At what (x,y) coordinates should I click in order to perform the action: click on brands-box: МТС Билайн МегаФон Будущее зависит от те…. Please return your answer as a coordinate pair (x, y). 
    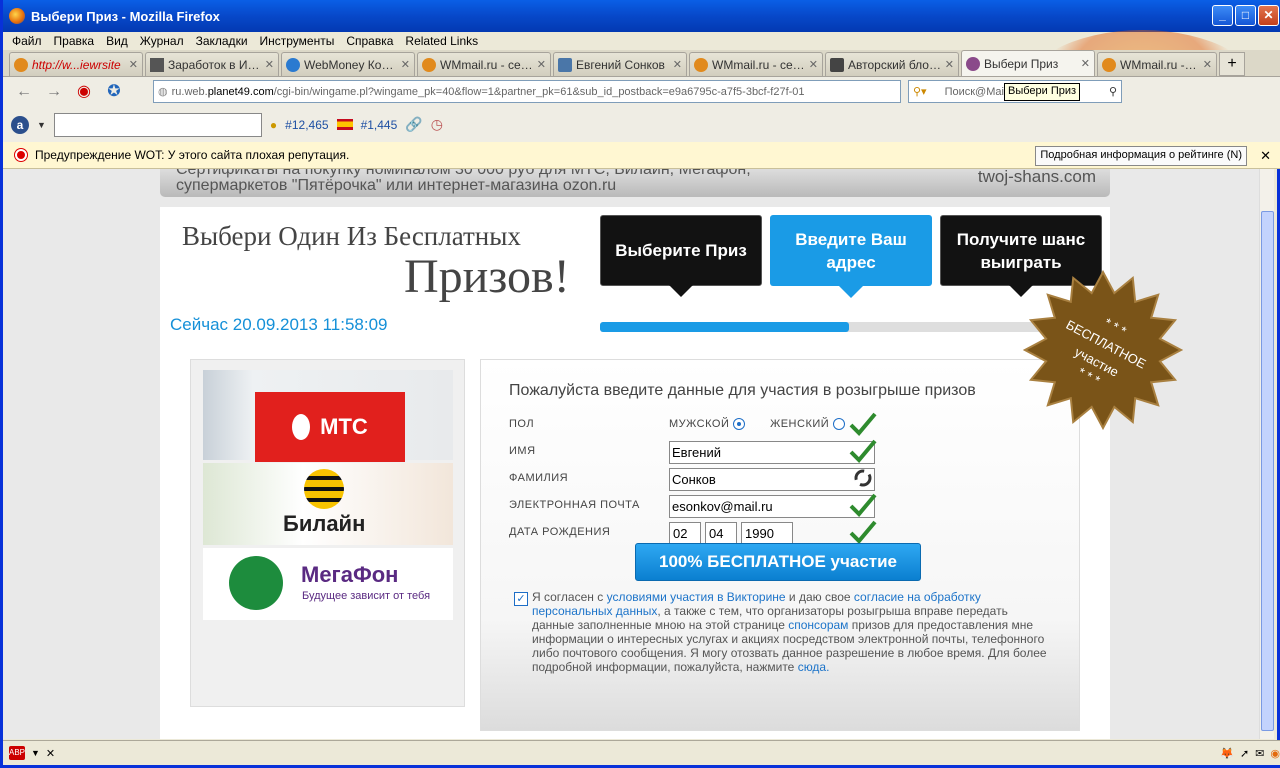
    Looking at the image, I should click on (327, 533).